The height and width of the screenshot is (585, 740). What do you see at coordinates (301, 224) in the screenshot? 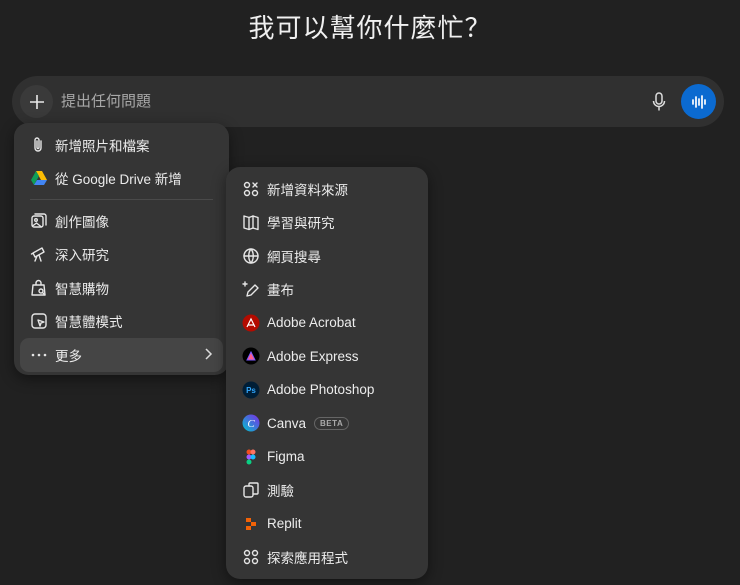
I see `menu-item-label: 學習與研究` at bounding box center [301, 224].